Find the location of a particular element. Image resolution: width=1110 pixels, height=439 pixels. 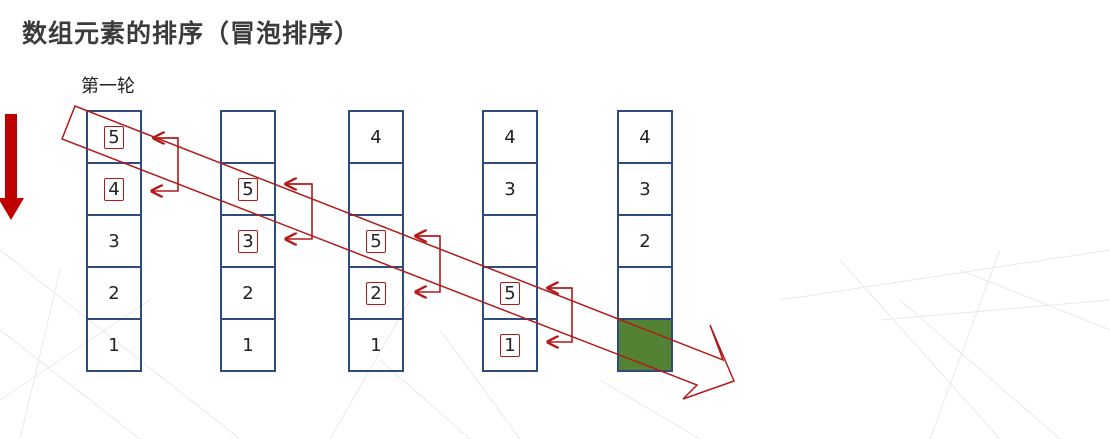

compared-value: 4 is located at coordinates (114, 189).